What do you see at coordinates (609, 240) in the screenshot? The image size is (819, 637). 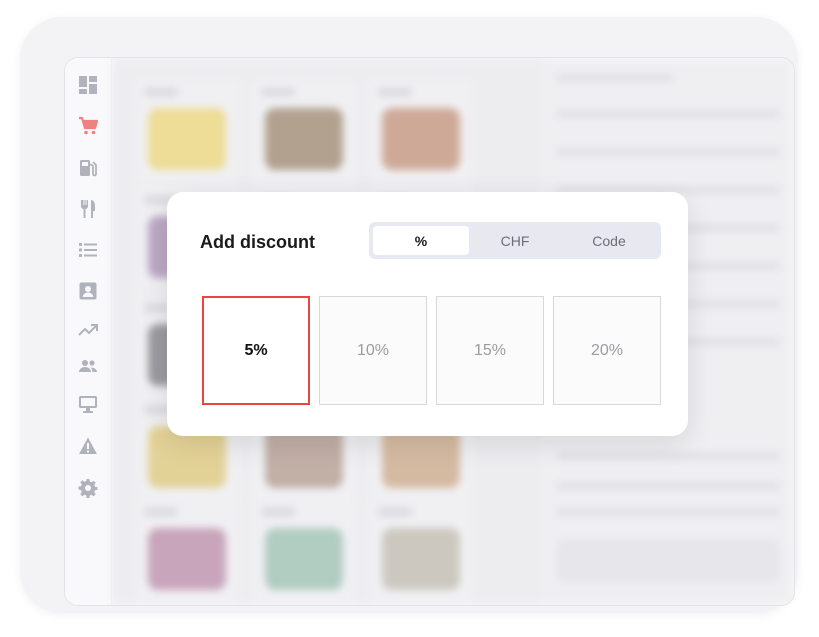 I see `tab-code: Code` at bounding box center [609, 240].